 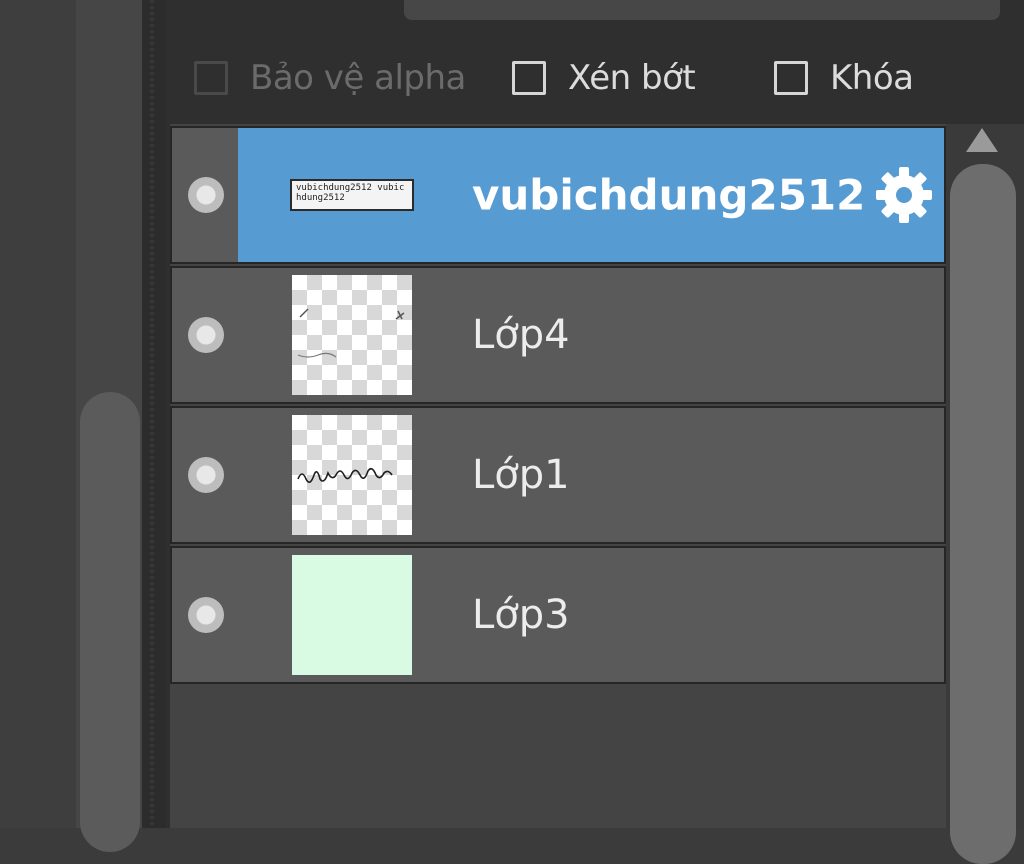 I want to click on panel-splitter, so click(x=154, y=414).